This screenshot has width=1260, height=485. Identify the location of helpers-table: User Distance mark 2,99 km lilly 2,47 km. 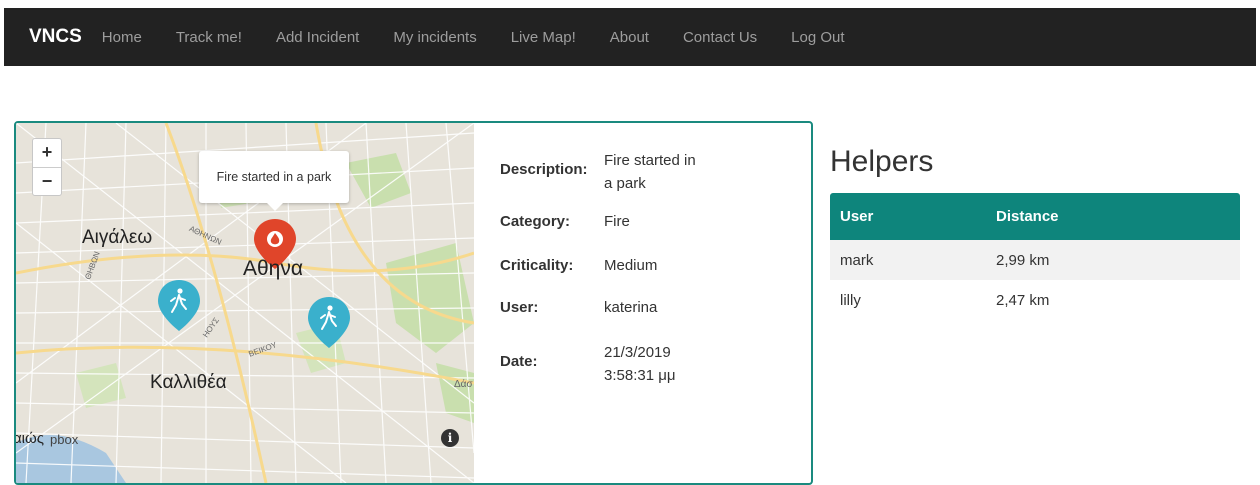
(1035, 256).